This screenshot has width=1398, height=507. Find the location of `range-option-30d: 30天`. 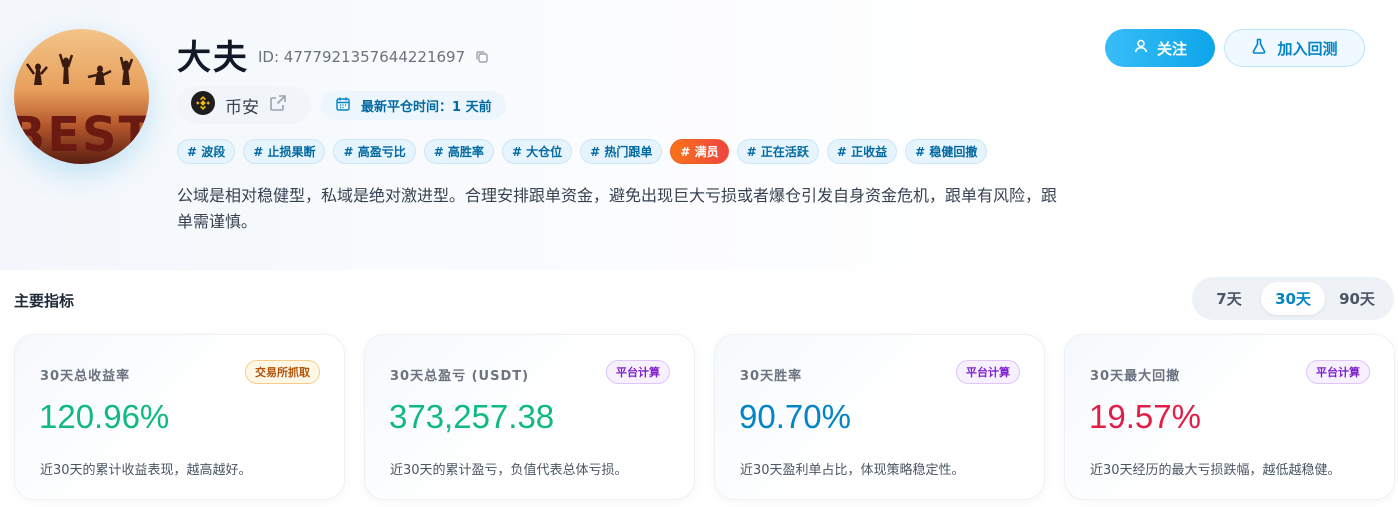

range-option-30d: 30天 is located at coordinates (1293, 298).